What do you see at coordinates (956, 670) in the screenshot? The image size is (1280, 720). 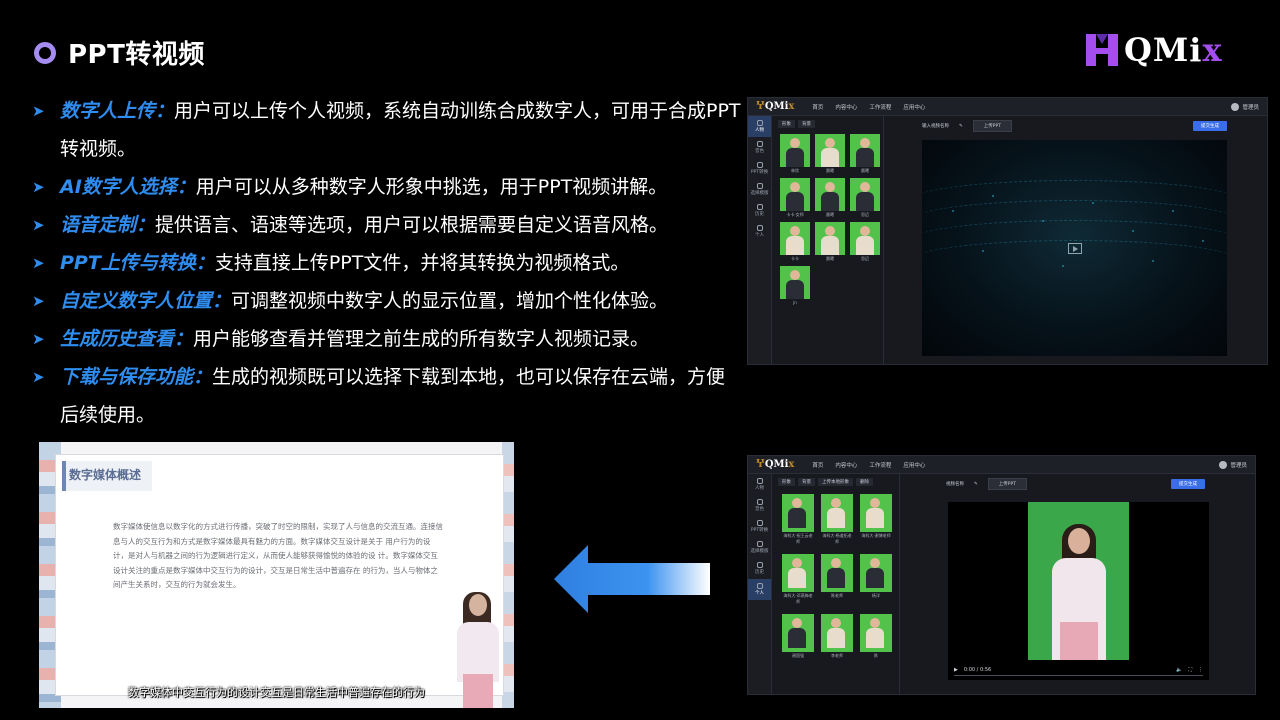 I see `play-icon: ▶` at bounding box center [956, 670].